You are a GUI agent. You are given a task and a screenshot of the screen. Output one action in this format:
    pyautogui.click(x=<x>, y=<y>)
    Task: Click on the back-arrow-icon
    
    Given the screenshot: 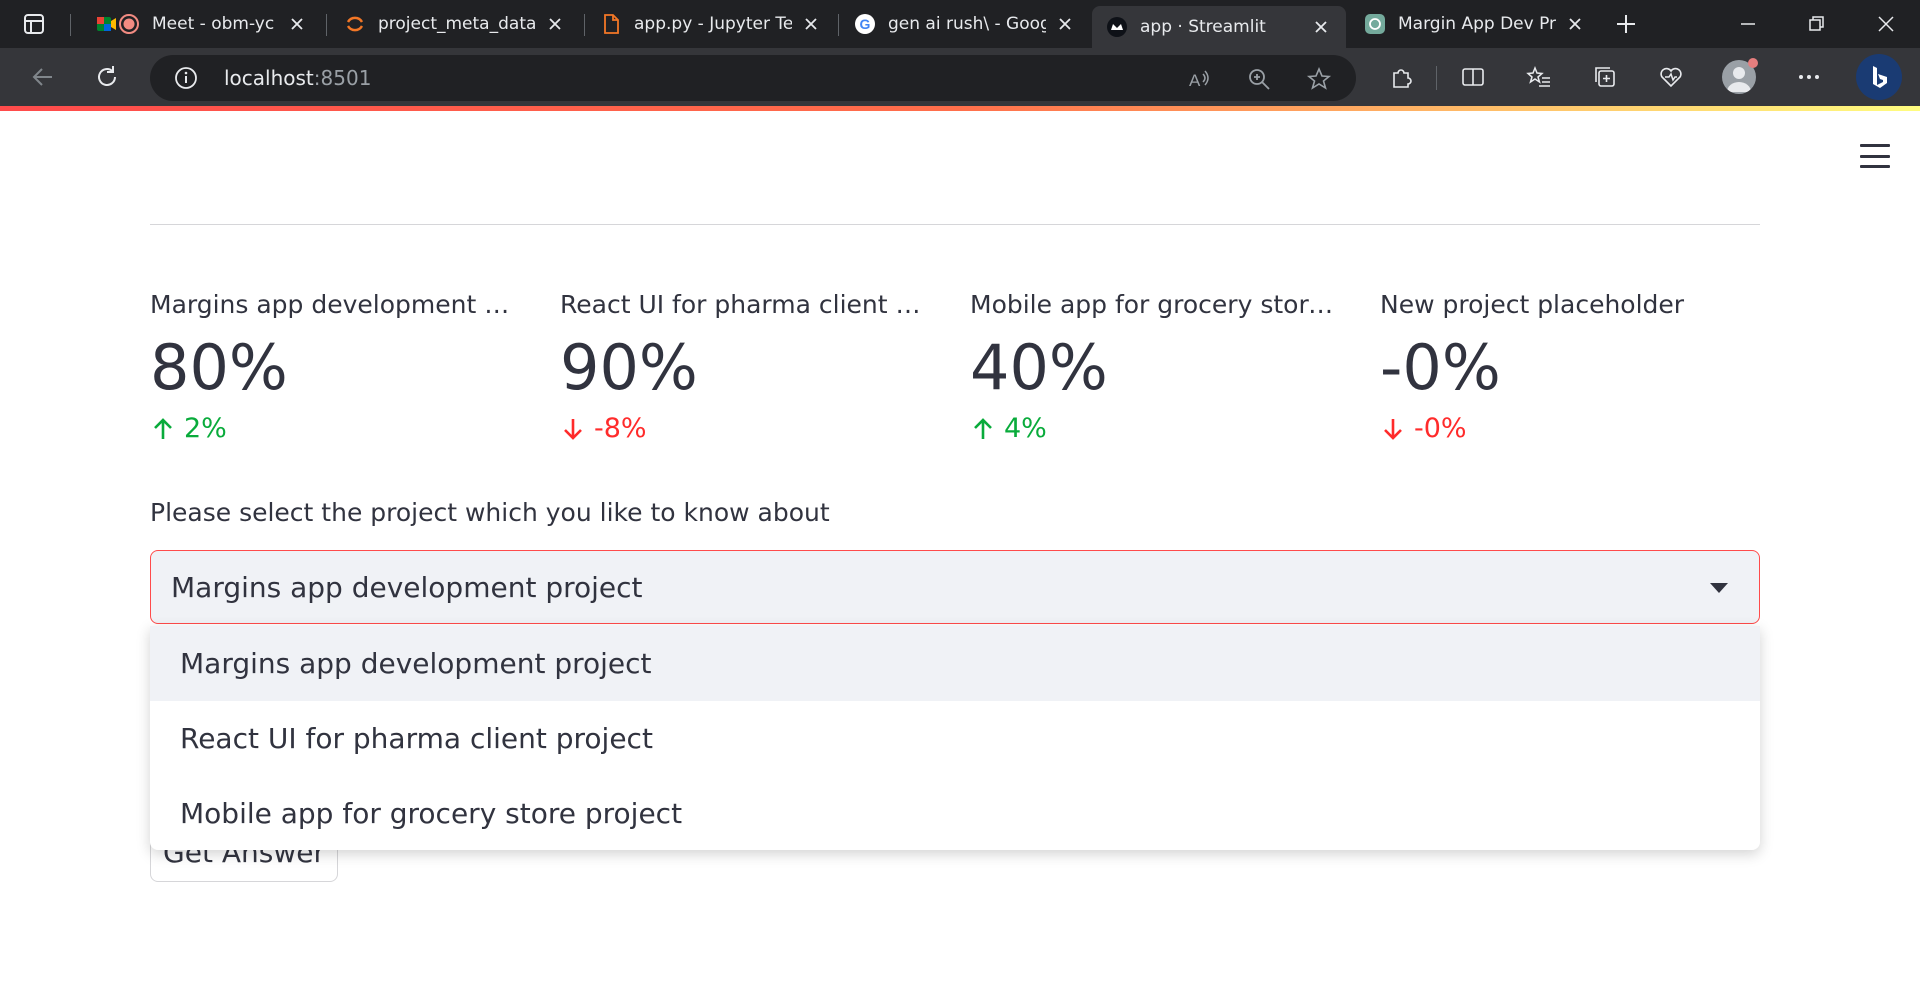 What is the action you would take?
    pyautogui.click(x=42, y=77)
    